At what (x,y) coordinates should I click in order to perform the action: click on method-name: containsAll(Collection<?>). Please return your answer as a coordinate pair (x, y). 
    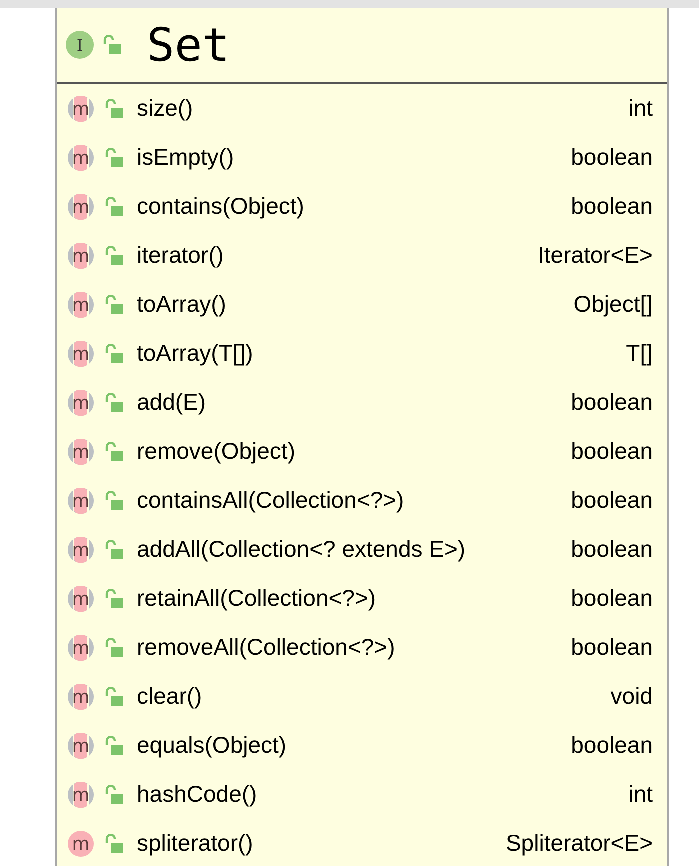
    Looking at the image, I should click on (270, 500).